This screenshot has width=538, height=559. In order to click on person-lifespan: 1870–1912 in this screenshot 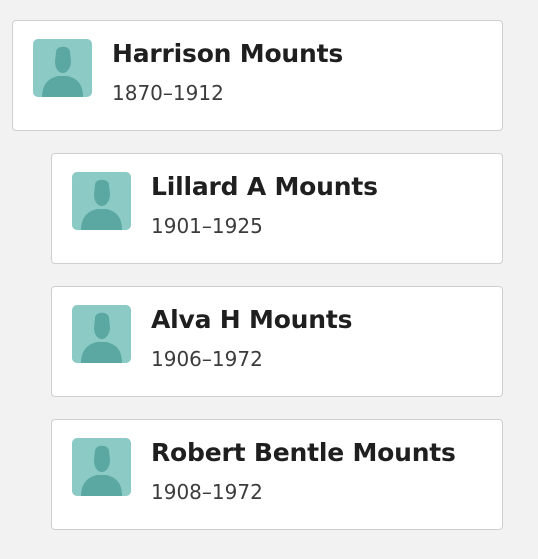, I will do `click(168, 93)`.